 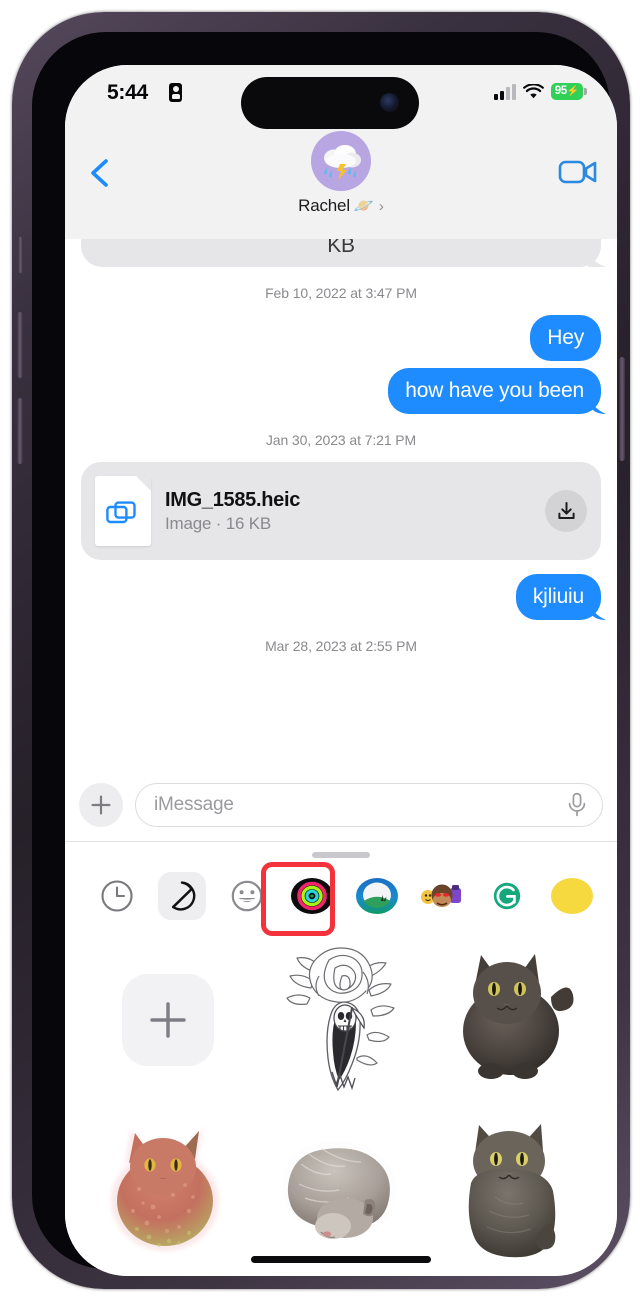 What do you see at coordinates (341, 440) in the screenshot?
I see `message-timestamp: Jan 30, 2023 at 7:21 PM` at bounding box center [341, 440].